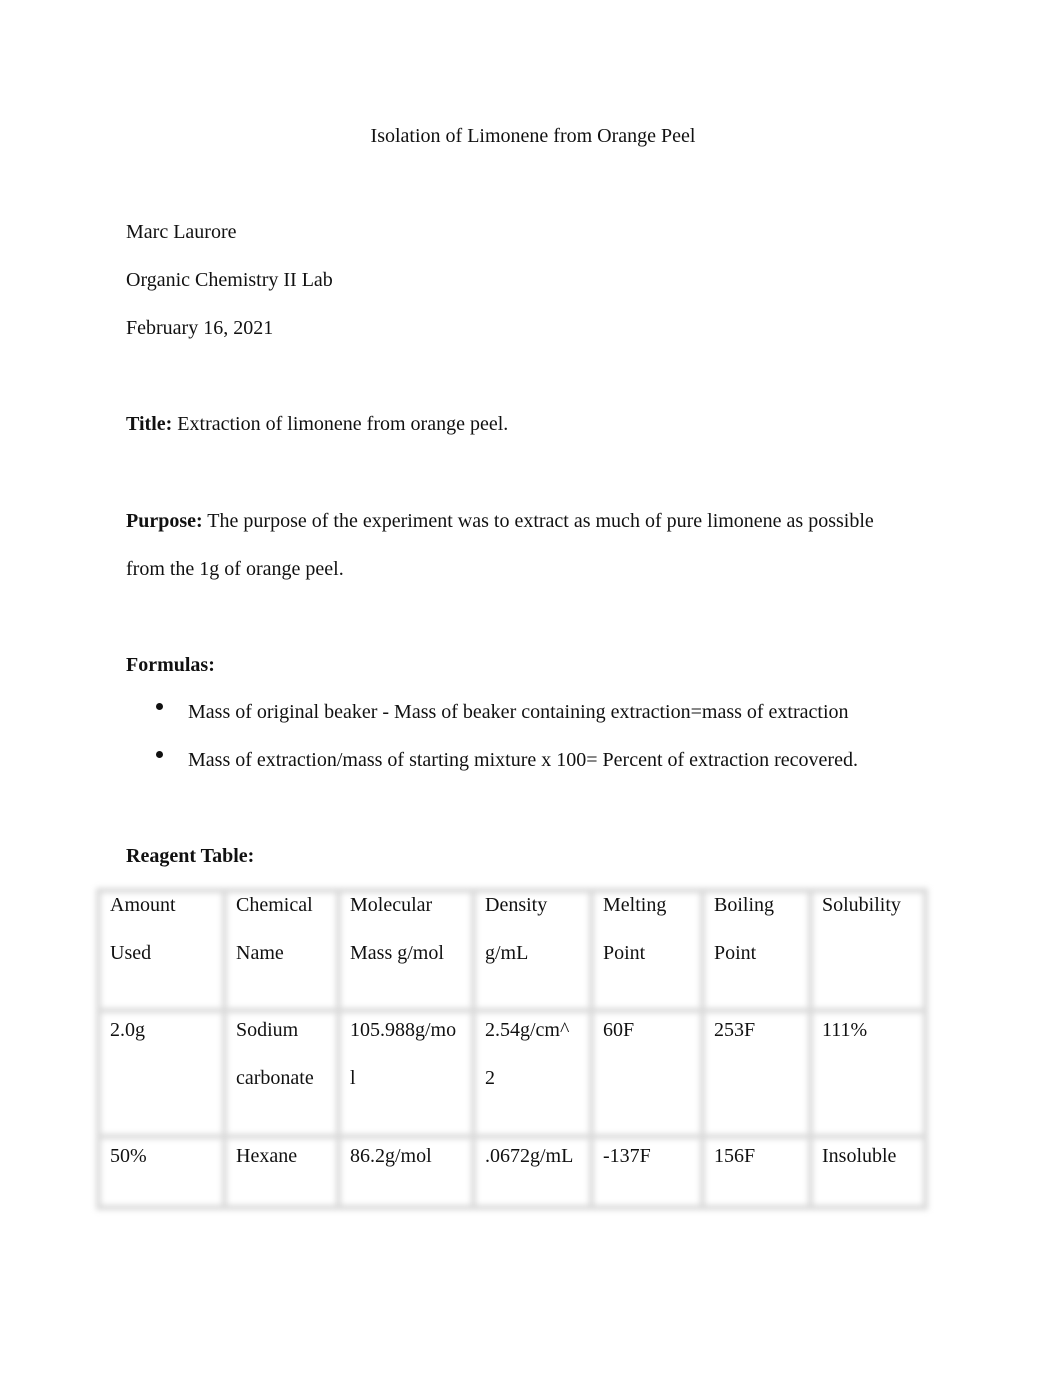 Image resolution: width=1062 pixels, height=1377 pixels. Describe the element at coordinates (635, 905) in the screenshot. I see `header-line: Melting` at that location.